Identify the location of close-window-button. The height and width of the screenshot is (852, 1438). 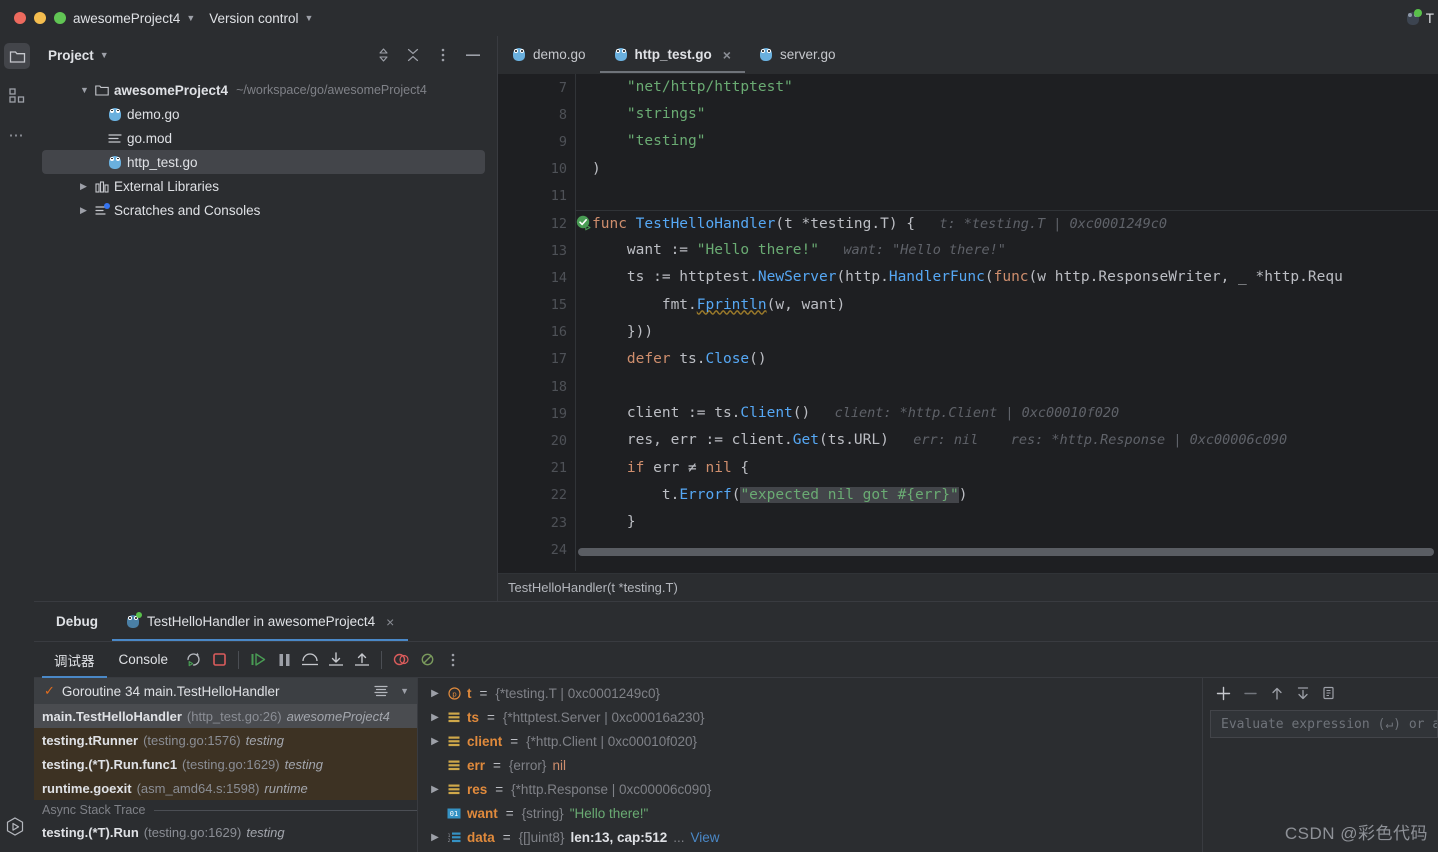
(20, 18).